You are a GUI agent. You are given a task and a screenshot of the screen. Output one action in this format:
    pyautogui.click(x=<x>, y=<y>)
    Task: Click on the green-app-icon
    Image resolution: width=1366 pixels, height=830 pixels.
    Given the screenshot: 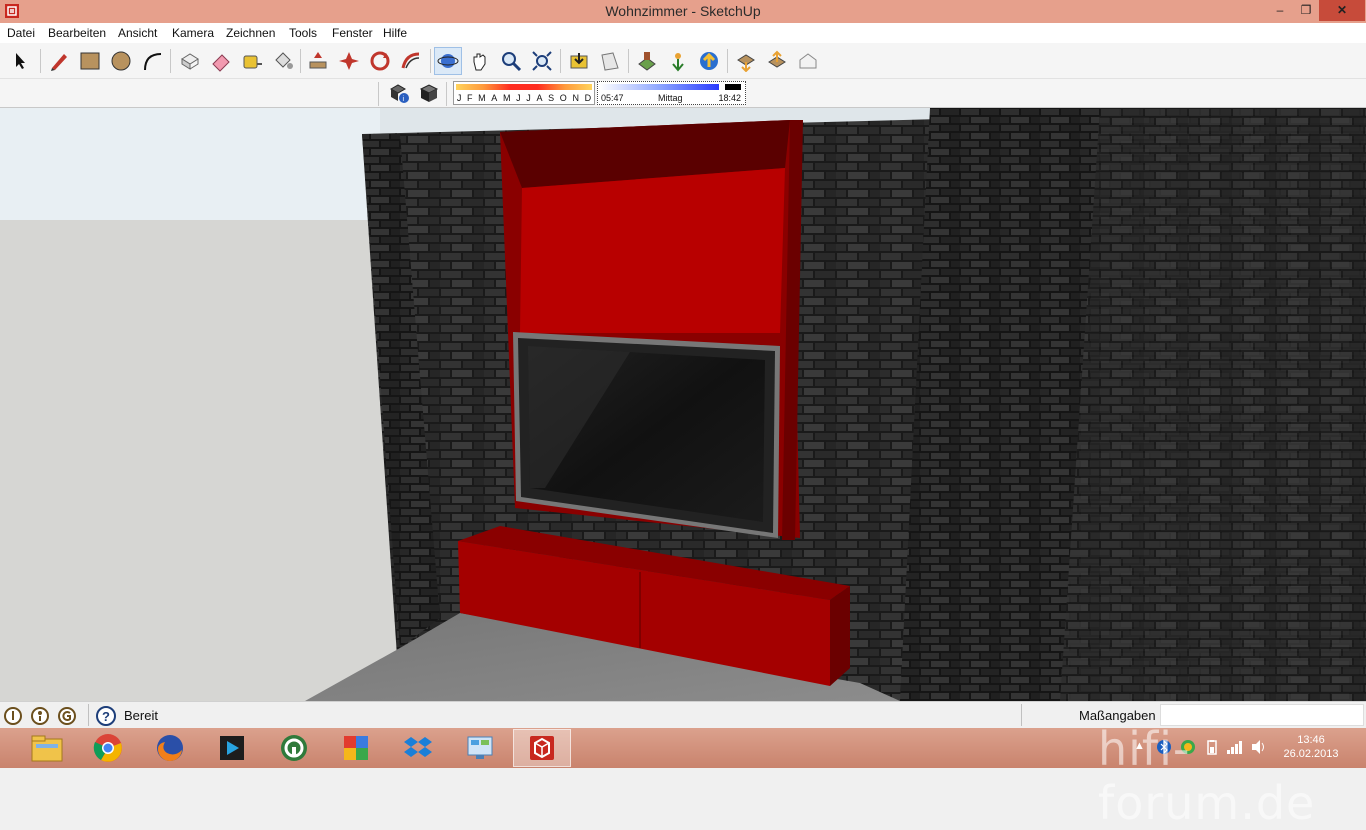 What is the action you would take?
    pyautogui.click(x=294, y=748)
    